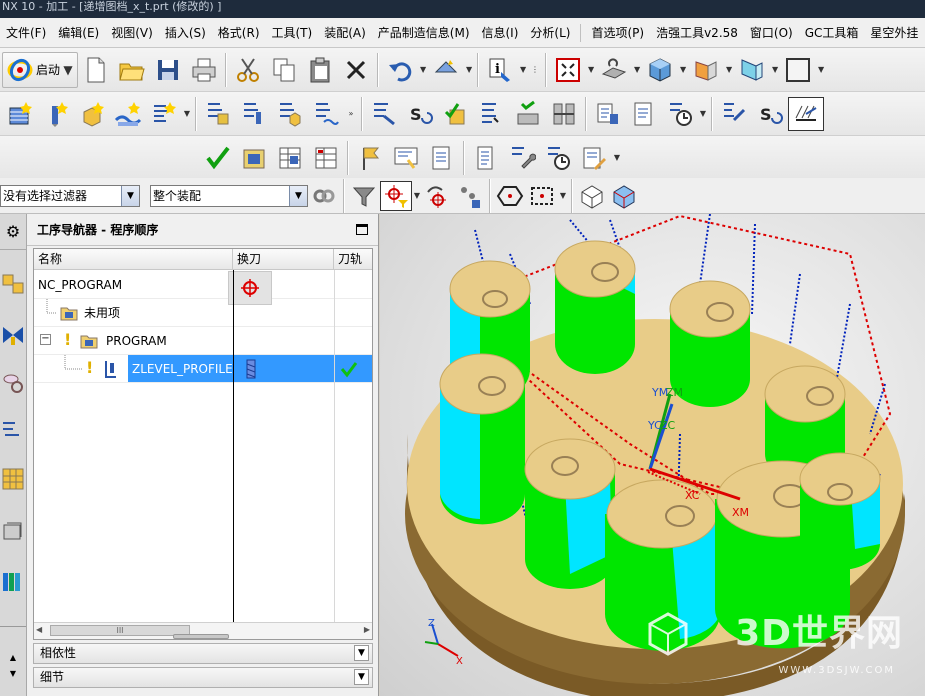 The height and width of the screenshot is (696, 925). I want to click on verify-button, so click(218, 158).